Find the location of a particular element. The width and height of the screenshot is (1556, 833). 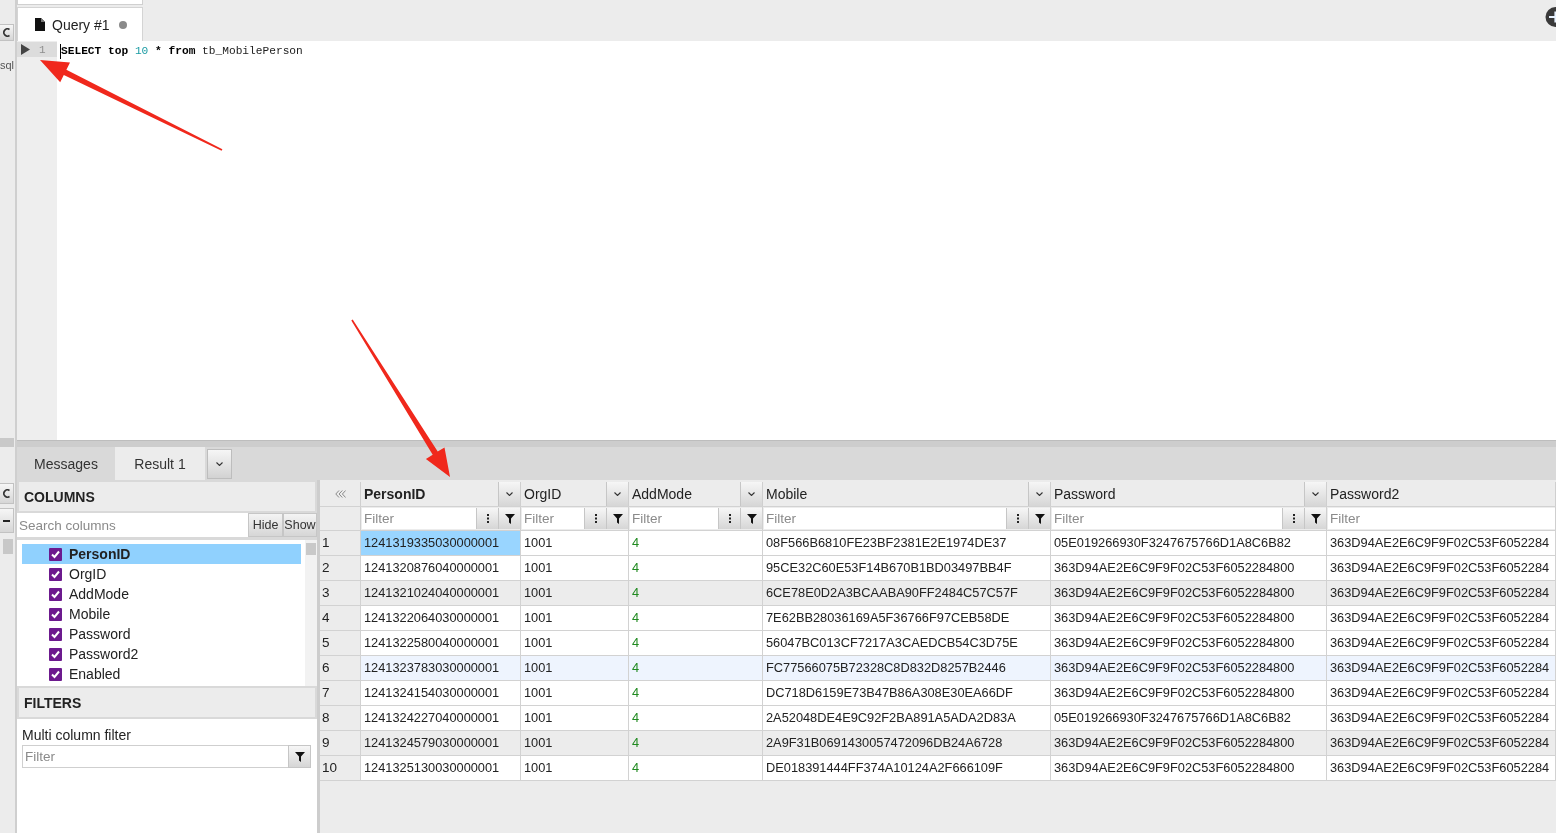

row-number: 6 is located at coordinates (340, 668).